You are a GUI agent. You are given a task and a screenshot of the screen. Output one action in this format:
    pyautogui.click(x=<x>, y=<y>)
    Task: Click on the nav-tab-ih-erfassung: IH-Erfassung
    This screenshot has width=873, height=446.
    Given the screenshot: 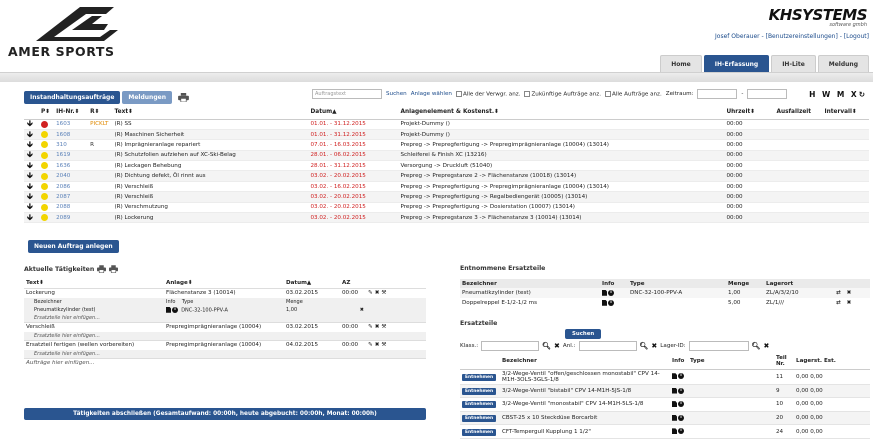 What is the action you would take?
    pyautogui.click(x=736, y=64)
    